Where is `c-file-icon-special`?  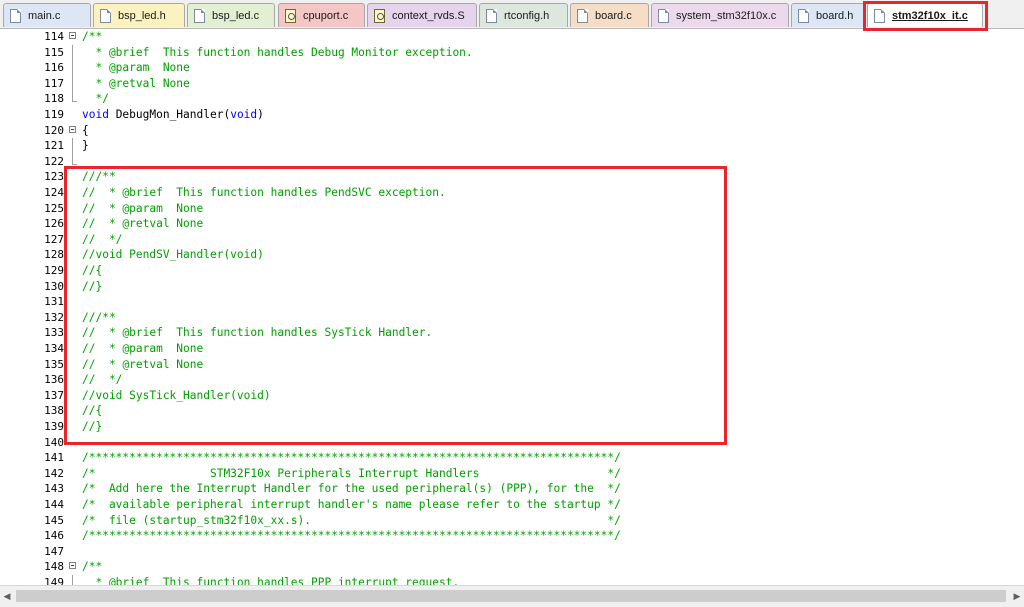
c-file-icon-special is located at coordinates (290, 15).